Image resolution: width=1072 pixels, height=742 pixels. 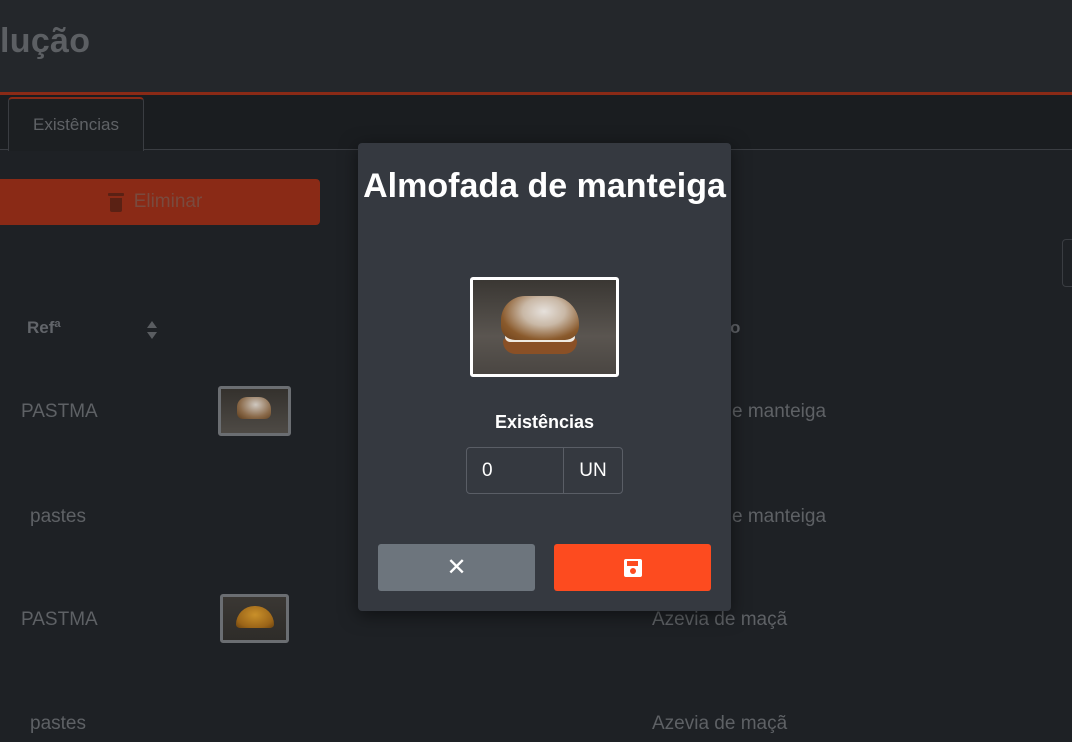 I want to click on unit-label: UN, so click(x=592, y=470).